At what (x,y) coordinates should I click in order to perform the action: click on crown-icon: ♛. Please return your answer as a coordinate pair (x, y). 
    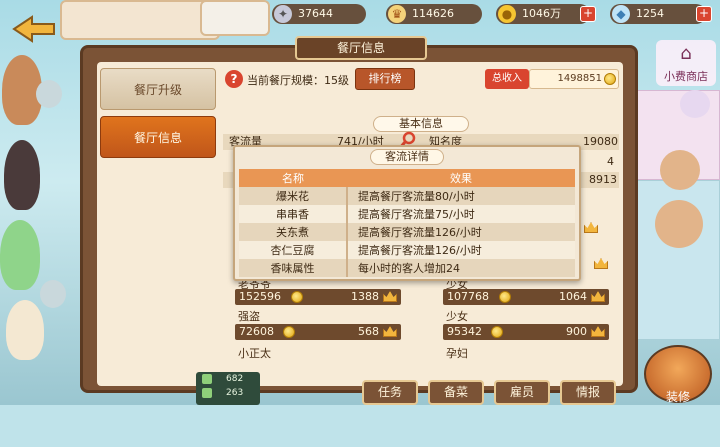
    Looking at the image, I should click on (397, 14).